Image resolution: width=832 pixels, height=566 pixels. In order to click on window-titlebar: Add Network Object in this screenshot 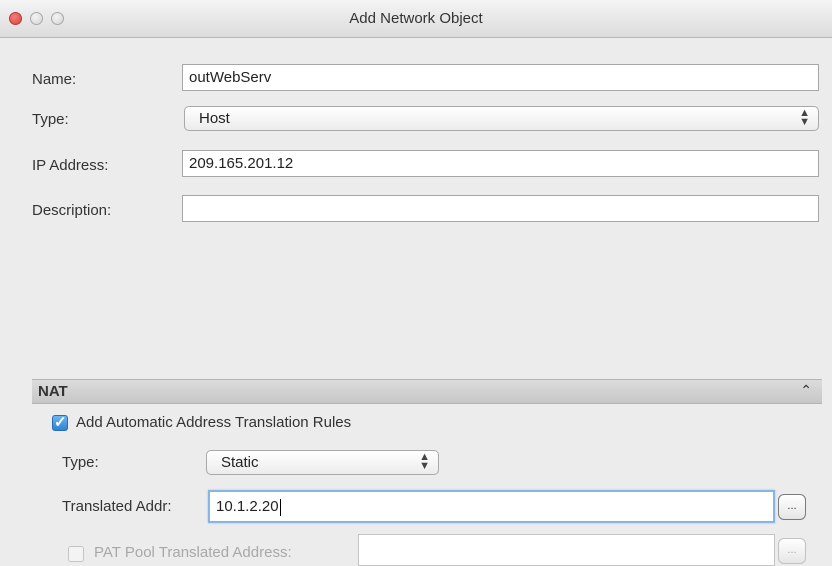, I will do `click(416, 19)`.